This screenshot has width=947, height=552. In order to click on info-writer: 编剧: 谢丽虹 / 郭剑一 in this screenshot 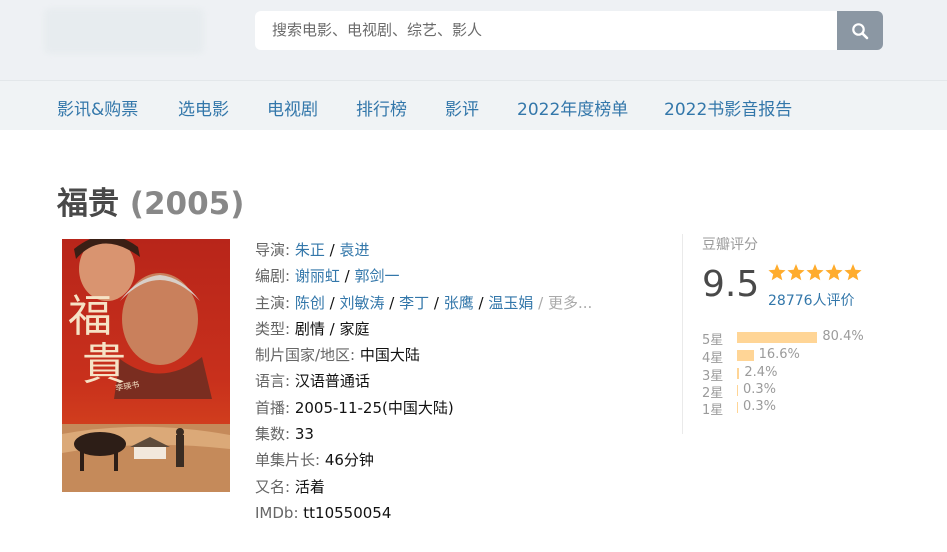, I will do `click(327, 276)`.